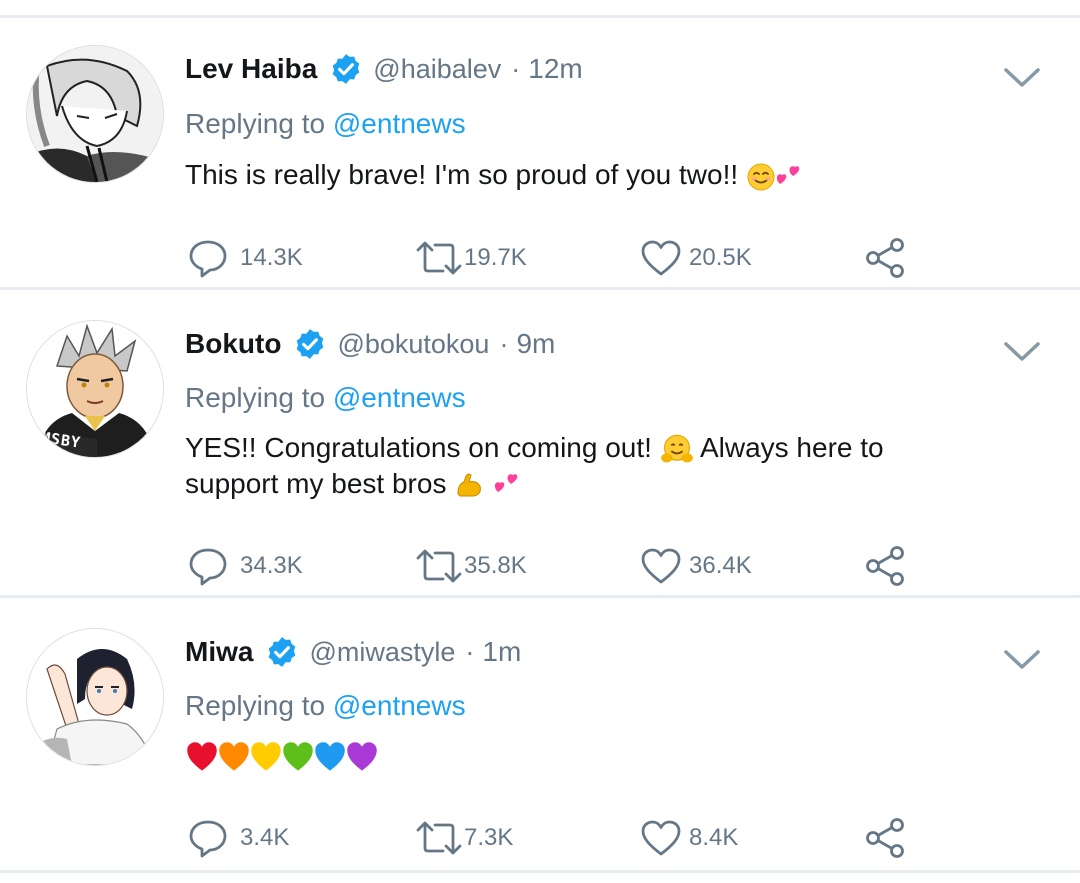 This screenshot has width=1080, height=883. Describe the element at coordinates (540, 838) in the screenshot. I see `tweet-actions: 3.4K 7.3K 8.4K` at that location.